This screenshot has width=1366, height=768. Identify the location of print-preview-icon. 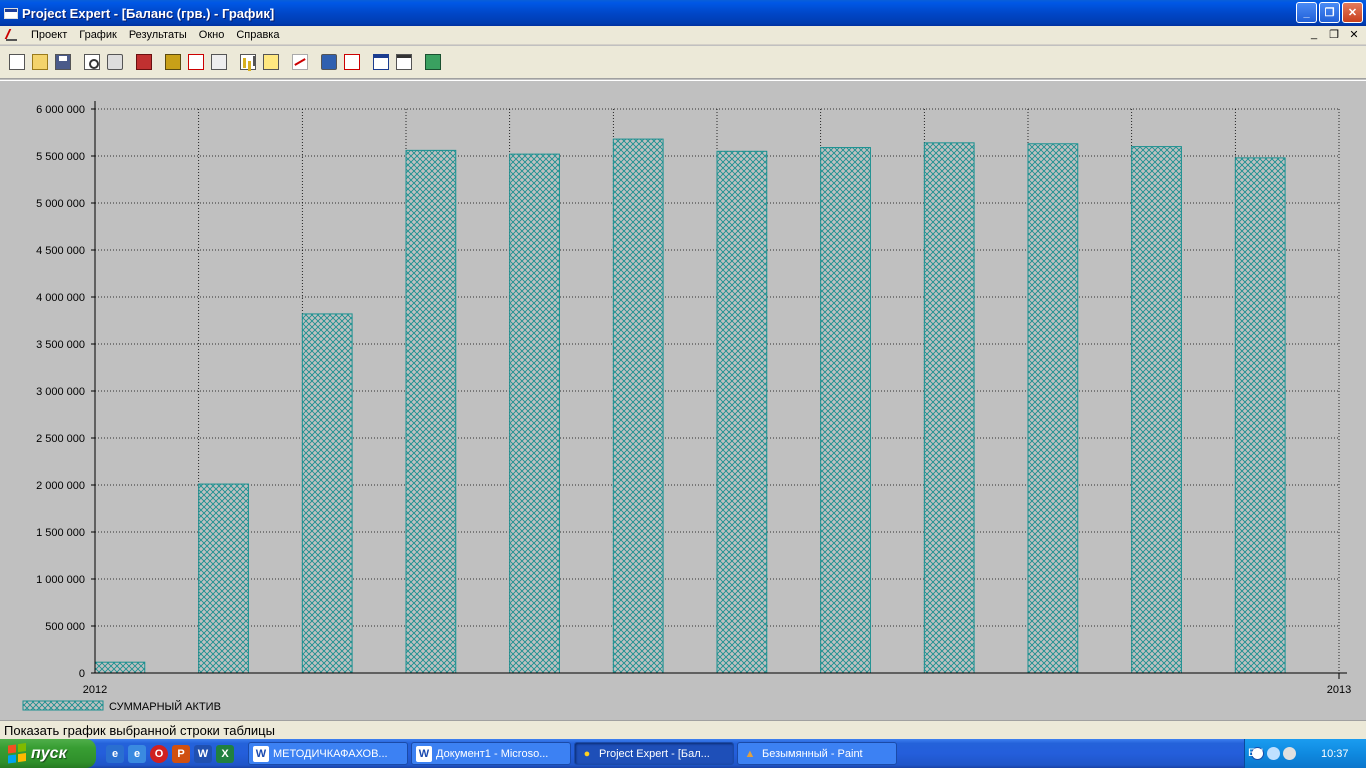
(92, 62).